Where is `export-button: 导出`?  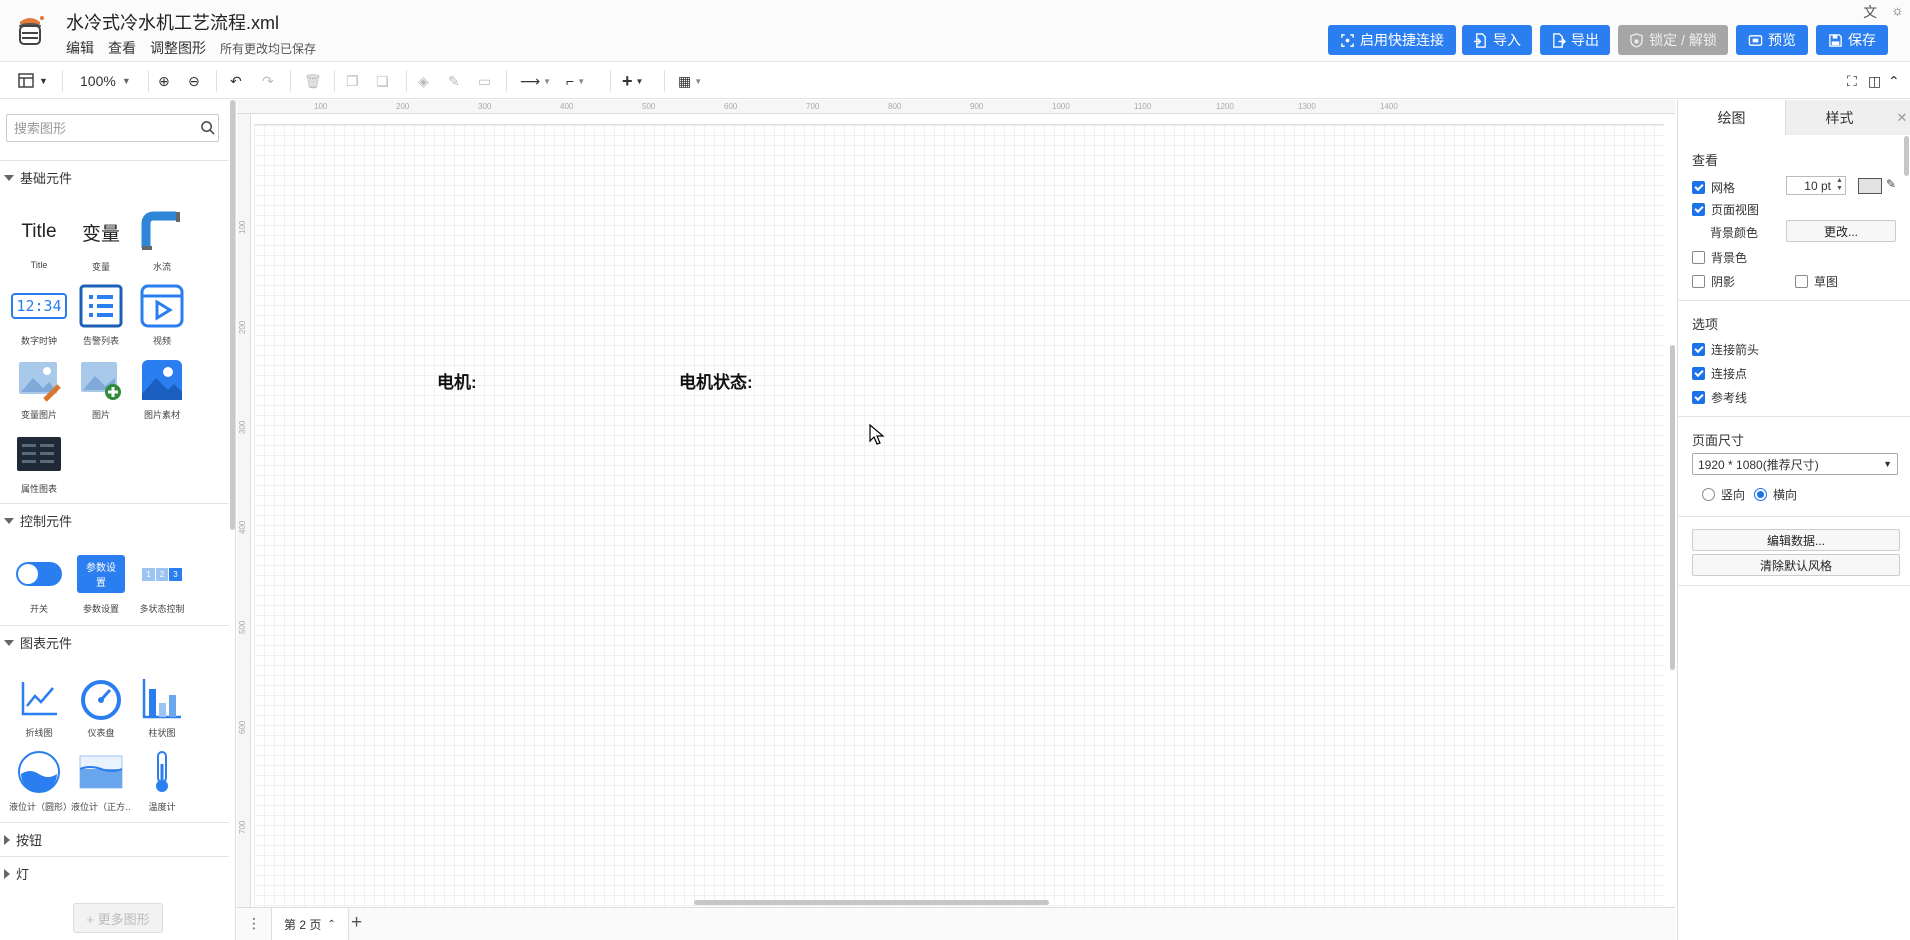
export-button: 导出 is located at coordinates (1575, 40).